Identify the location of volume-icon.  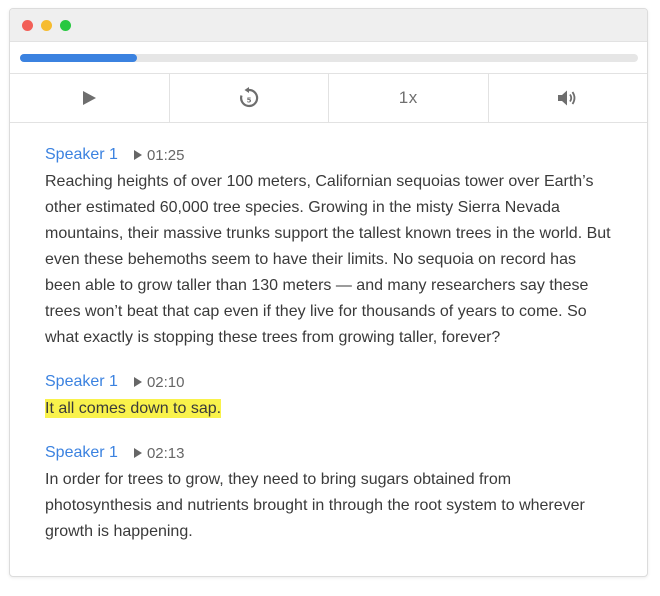
(566, 98).